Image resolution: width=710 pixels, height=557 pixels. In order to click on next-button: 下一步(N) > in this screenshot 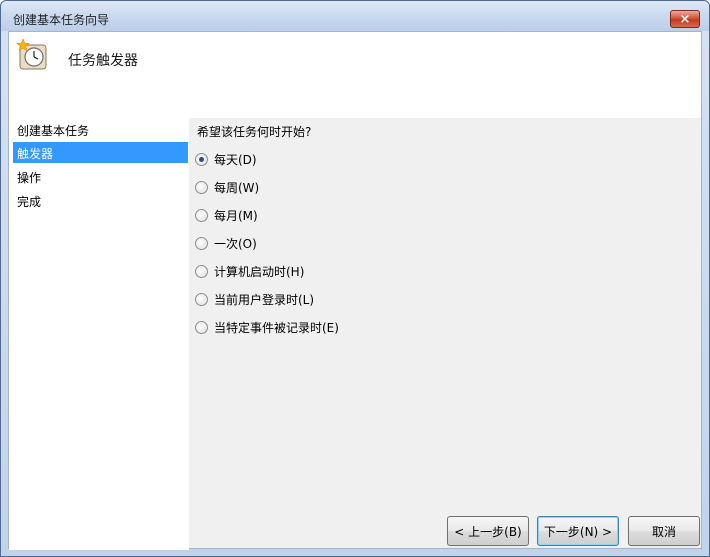, I will do `click(578, 531)`.